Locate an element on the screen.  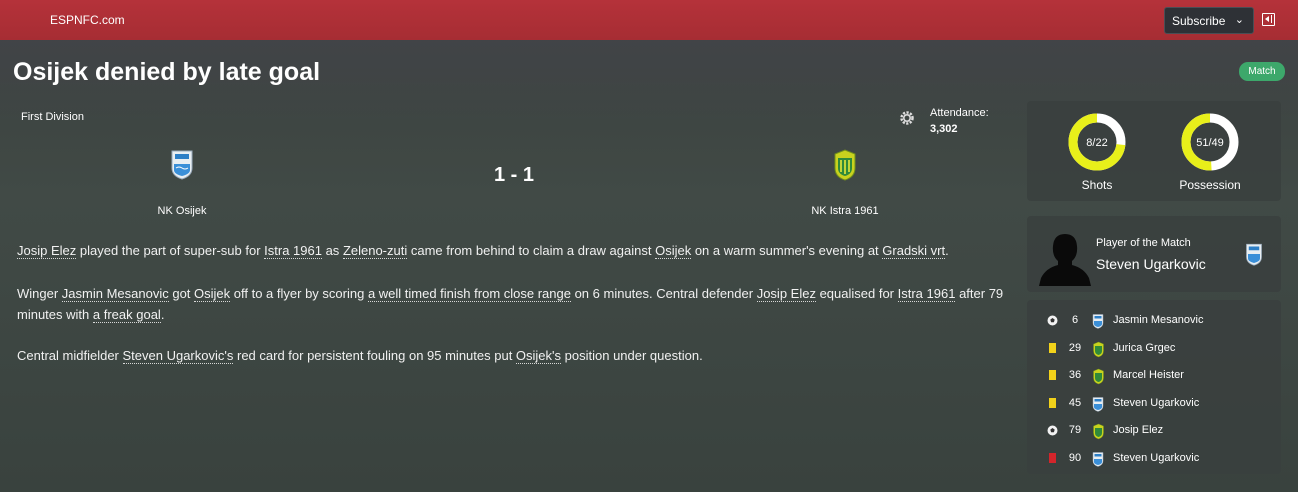
report-text: off to a flyer by scoring is located at coordinates (299, 293).